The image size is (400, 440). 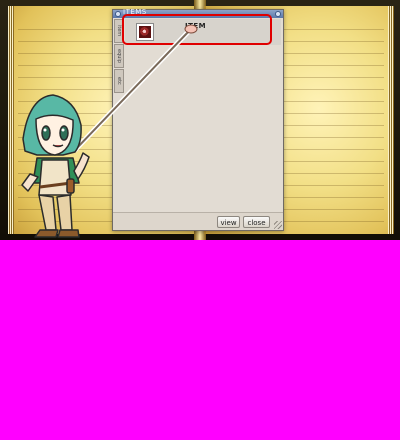 What do you see at coordinates (119, 56) in the screenshot?
I see `tab-equip: equip` at bounding box center [119, 56].